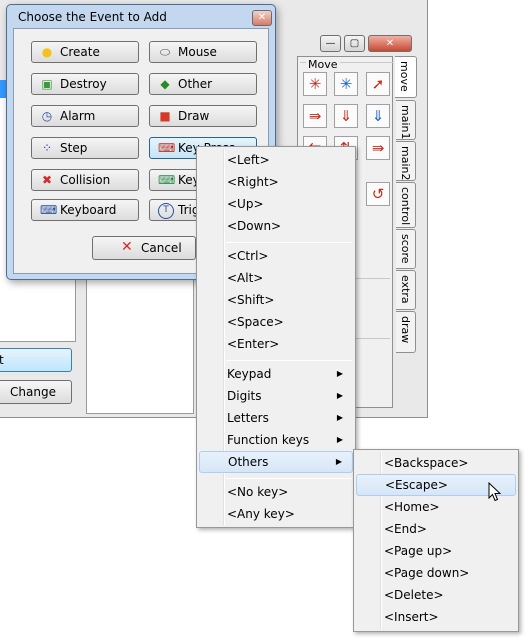 This screenshot has height=639, width=525. I want to click on speed-horizontal-icon: ⇛, so click(315, 116).